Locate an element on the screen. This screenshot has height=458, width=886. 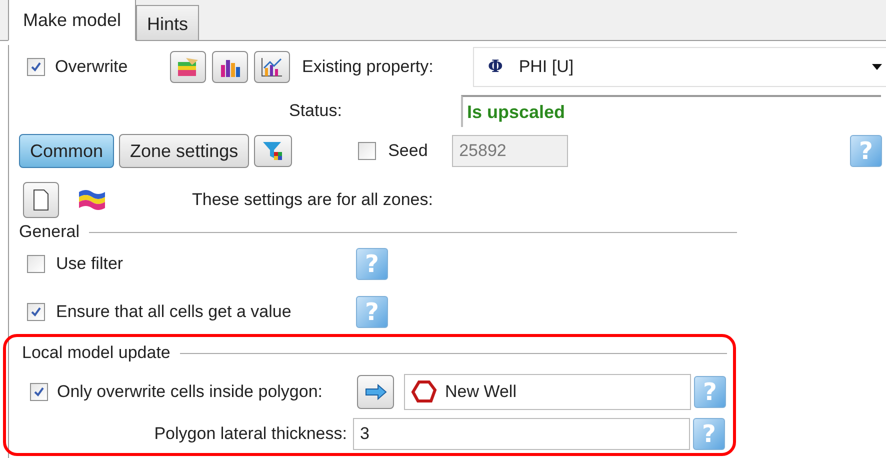
dropdown-arrow-icon is located at coordinates (877, 67).